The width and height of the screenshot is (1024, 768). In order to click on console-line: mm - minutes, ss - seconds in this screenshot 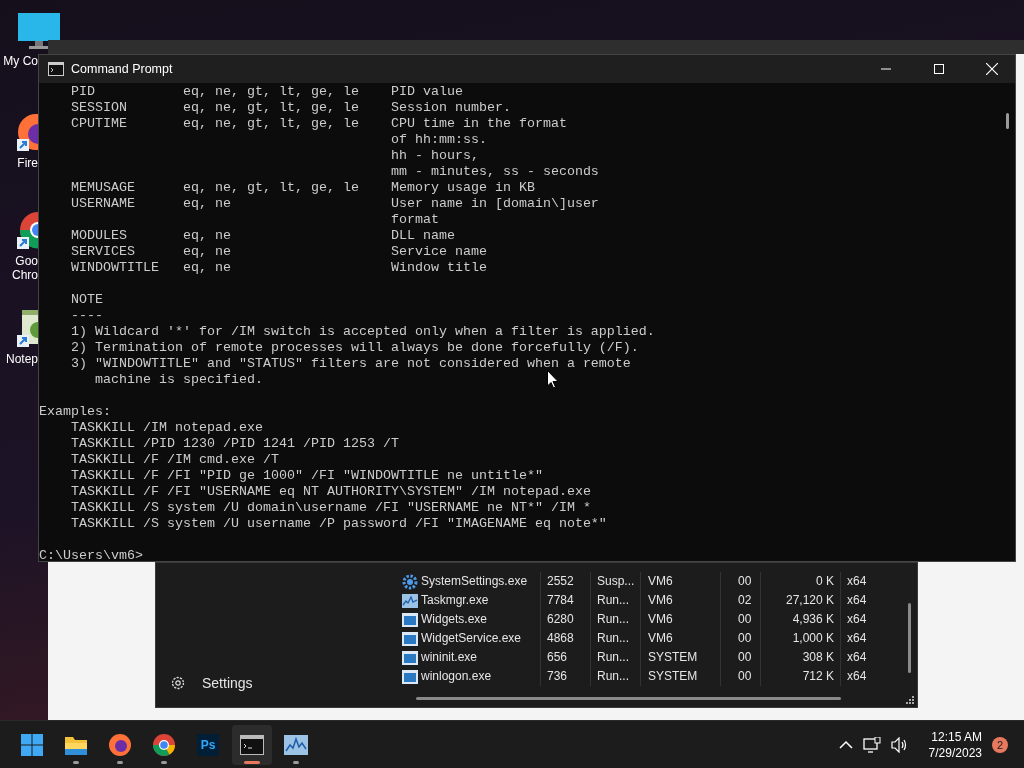, I will do `click(494, 171)`.